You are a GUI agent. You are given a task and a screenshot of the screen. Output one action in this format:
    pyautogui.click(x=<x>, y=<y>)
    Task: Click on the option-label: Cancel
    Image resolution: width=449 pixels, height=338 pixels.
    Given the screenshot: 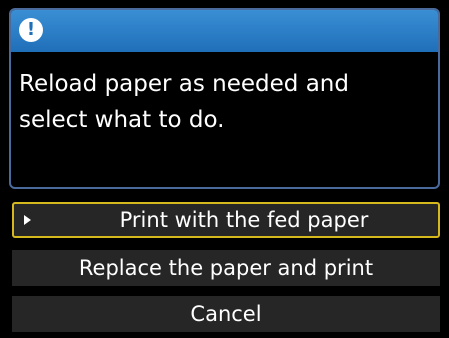 What is the action you would take?
    pyautogui.click(x=226, y=314)
    